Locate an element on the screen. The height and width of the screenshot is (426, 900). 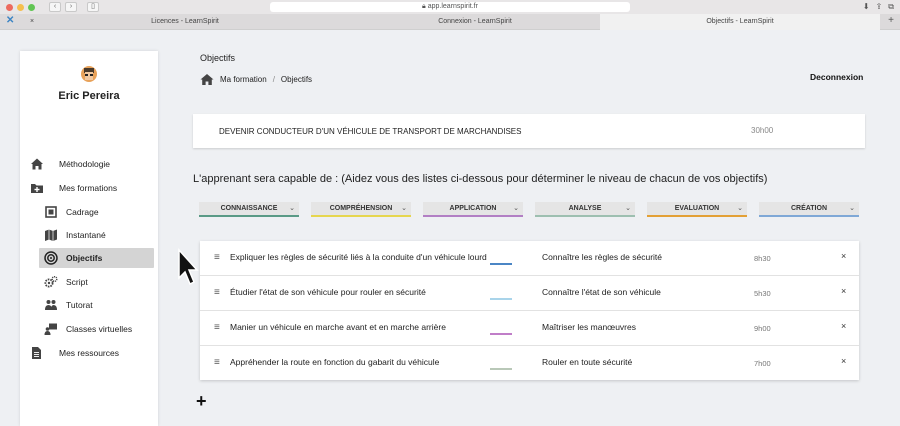
breadcrumb-link: Ma formation is located at coordinates (243, 79).